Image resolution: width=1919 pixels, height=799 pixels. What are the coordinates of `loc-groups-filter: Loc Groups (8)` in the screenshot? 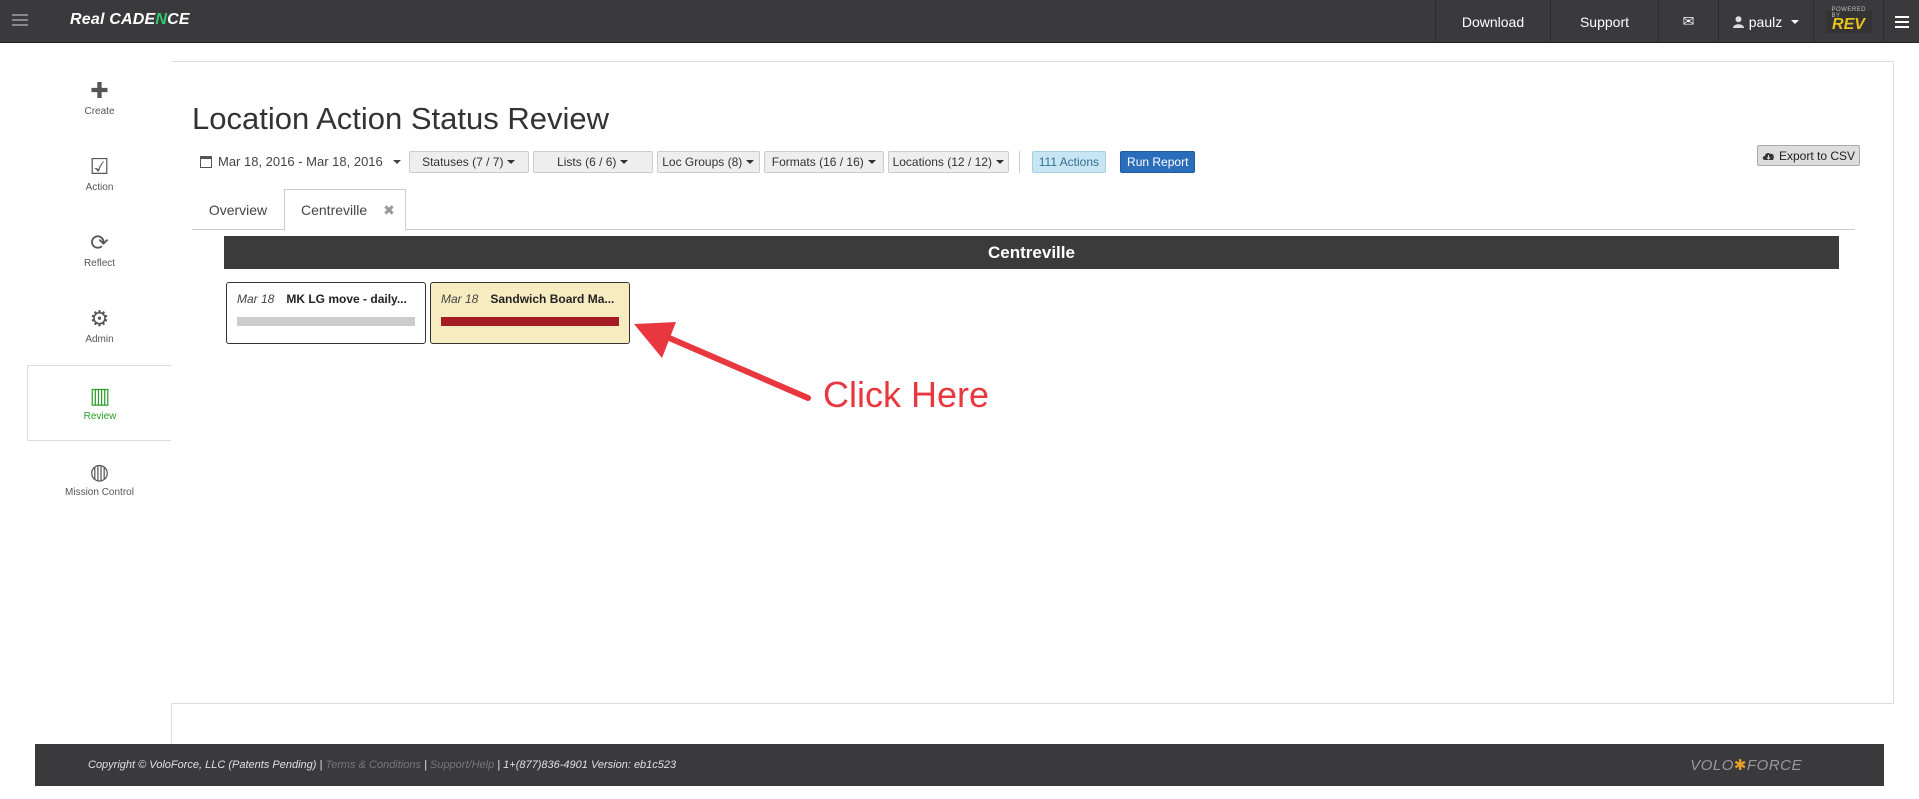 It's located at (708, 161).